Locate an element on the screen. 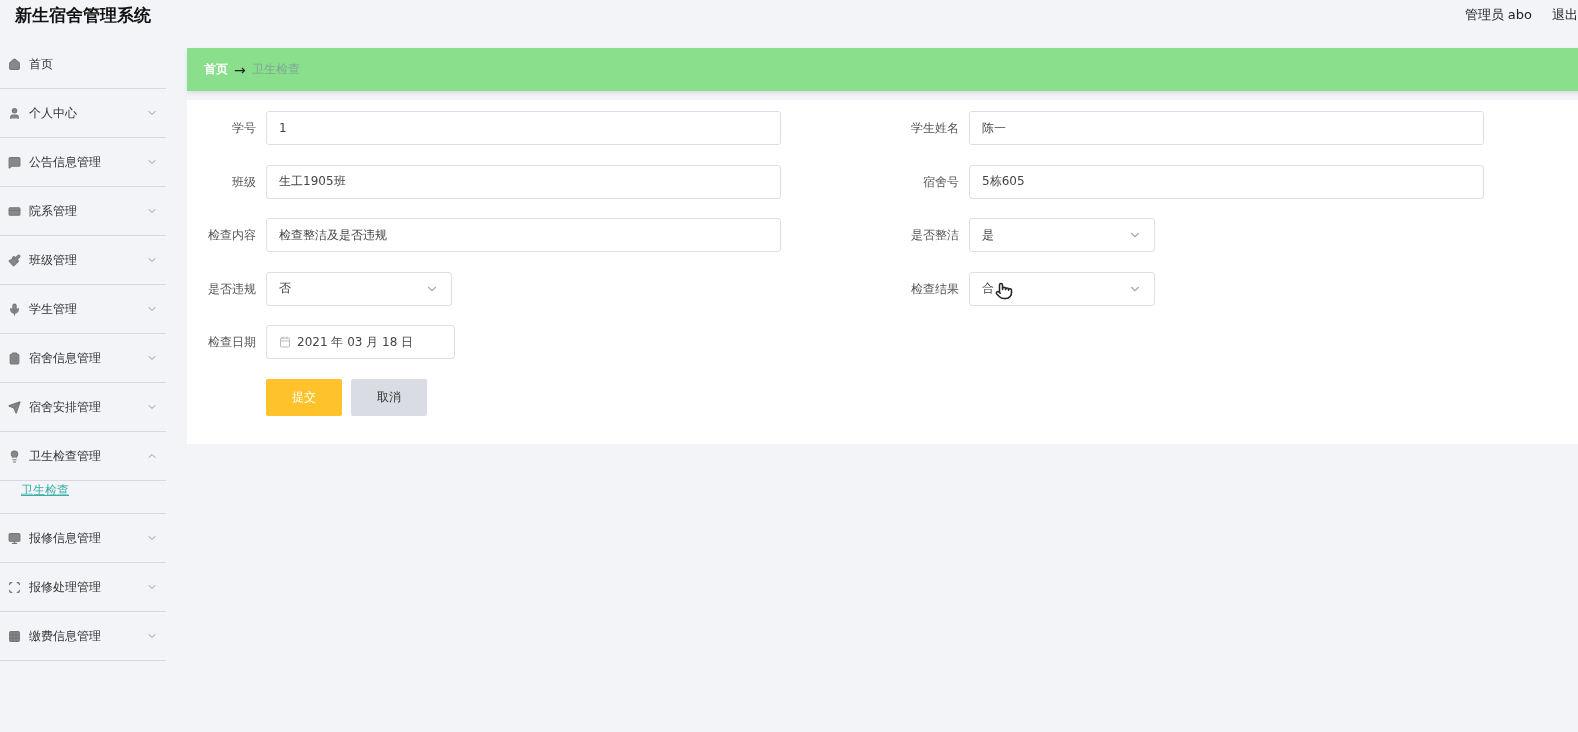 Image resolution: width=1578 pixels, height=732 pixels. sidebar-label: 学生管理 is located at coordinates (53, 309).